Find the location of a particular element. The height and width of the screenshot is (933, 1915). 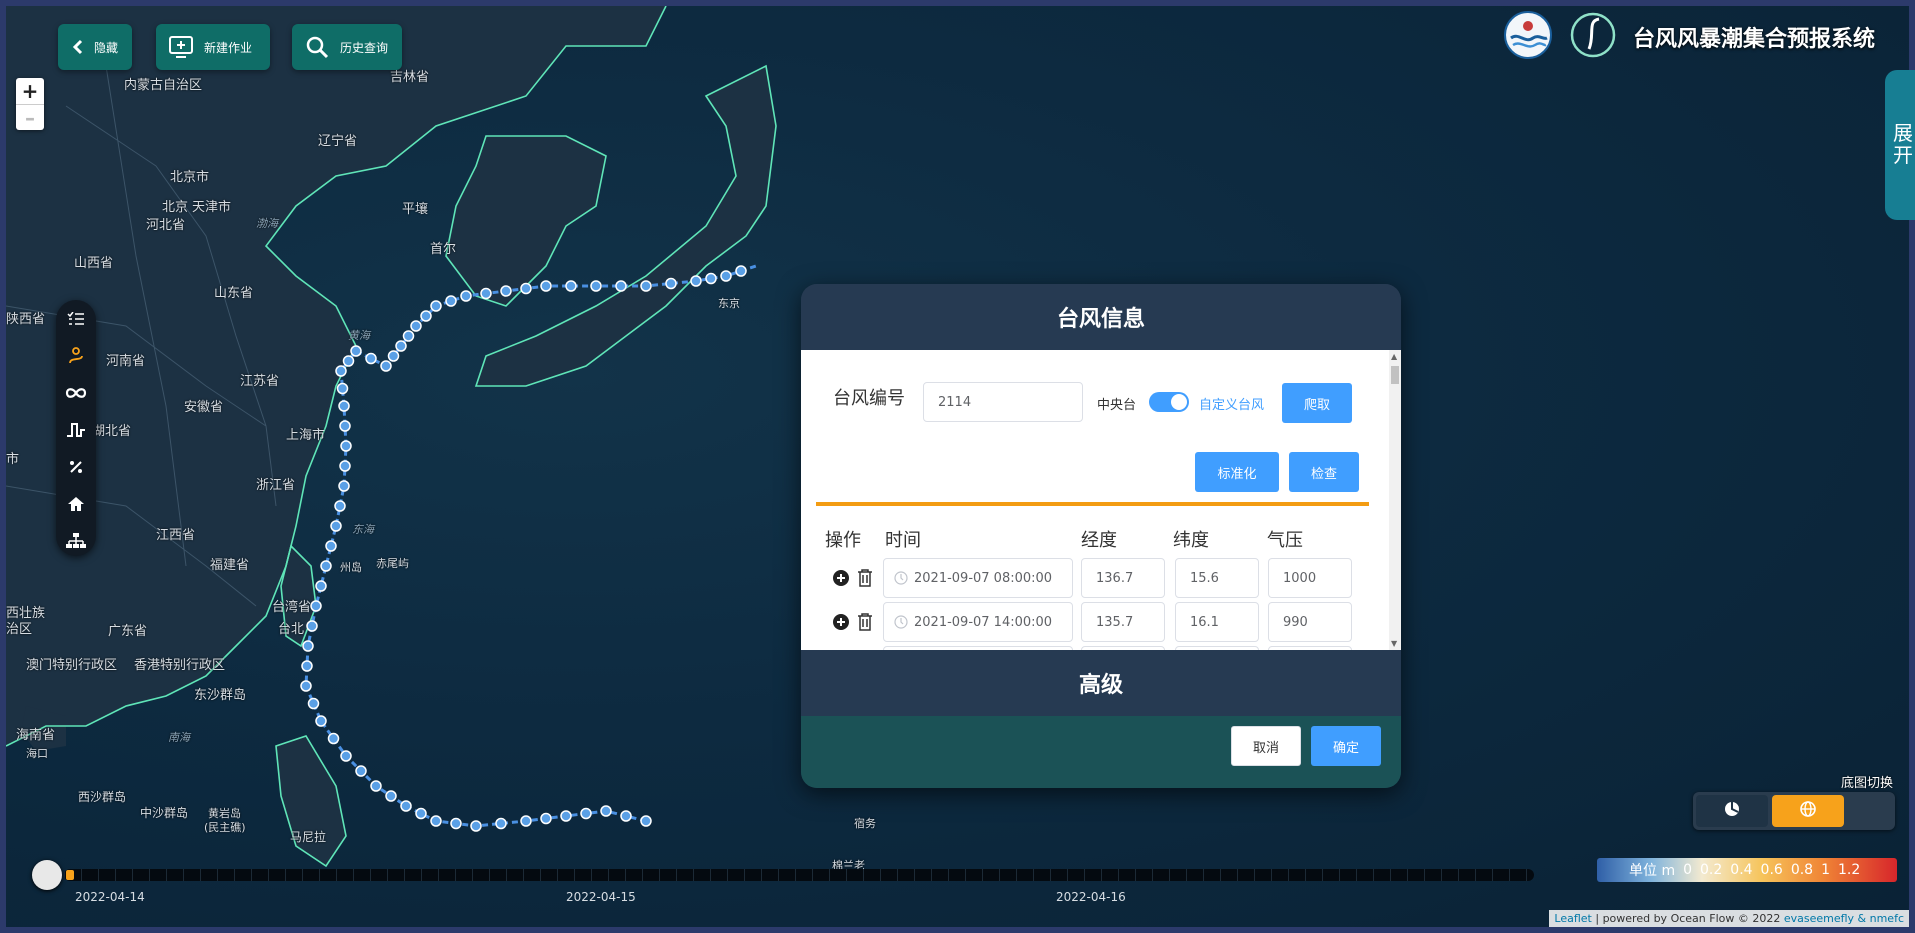

history-button: 历史查询 is located at coordinates (347, 47).